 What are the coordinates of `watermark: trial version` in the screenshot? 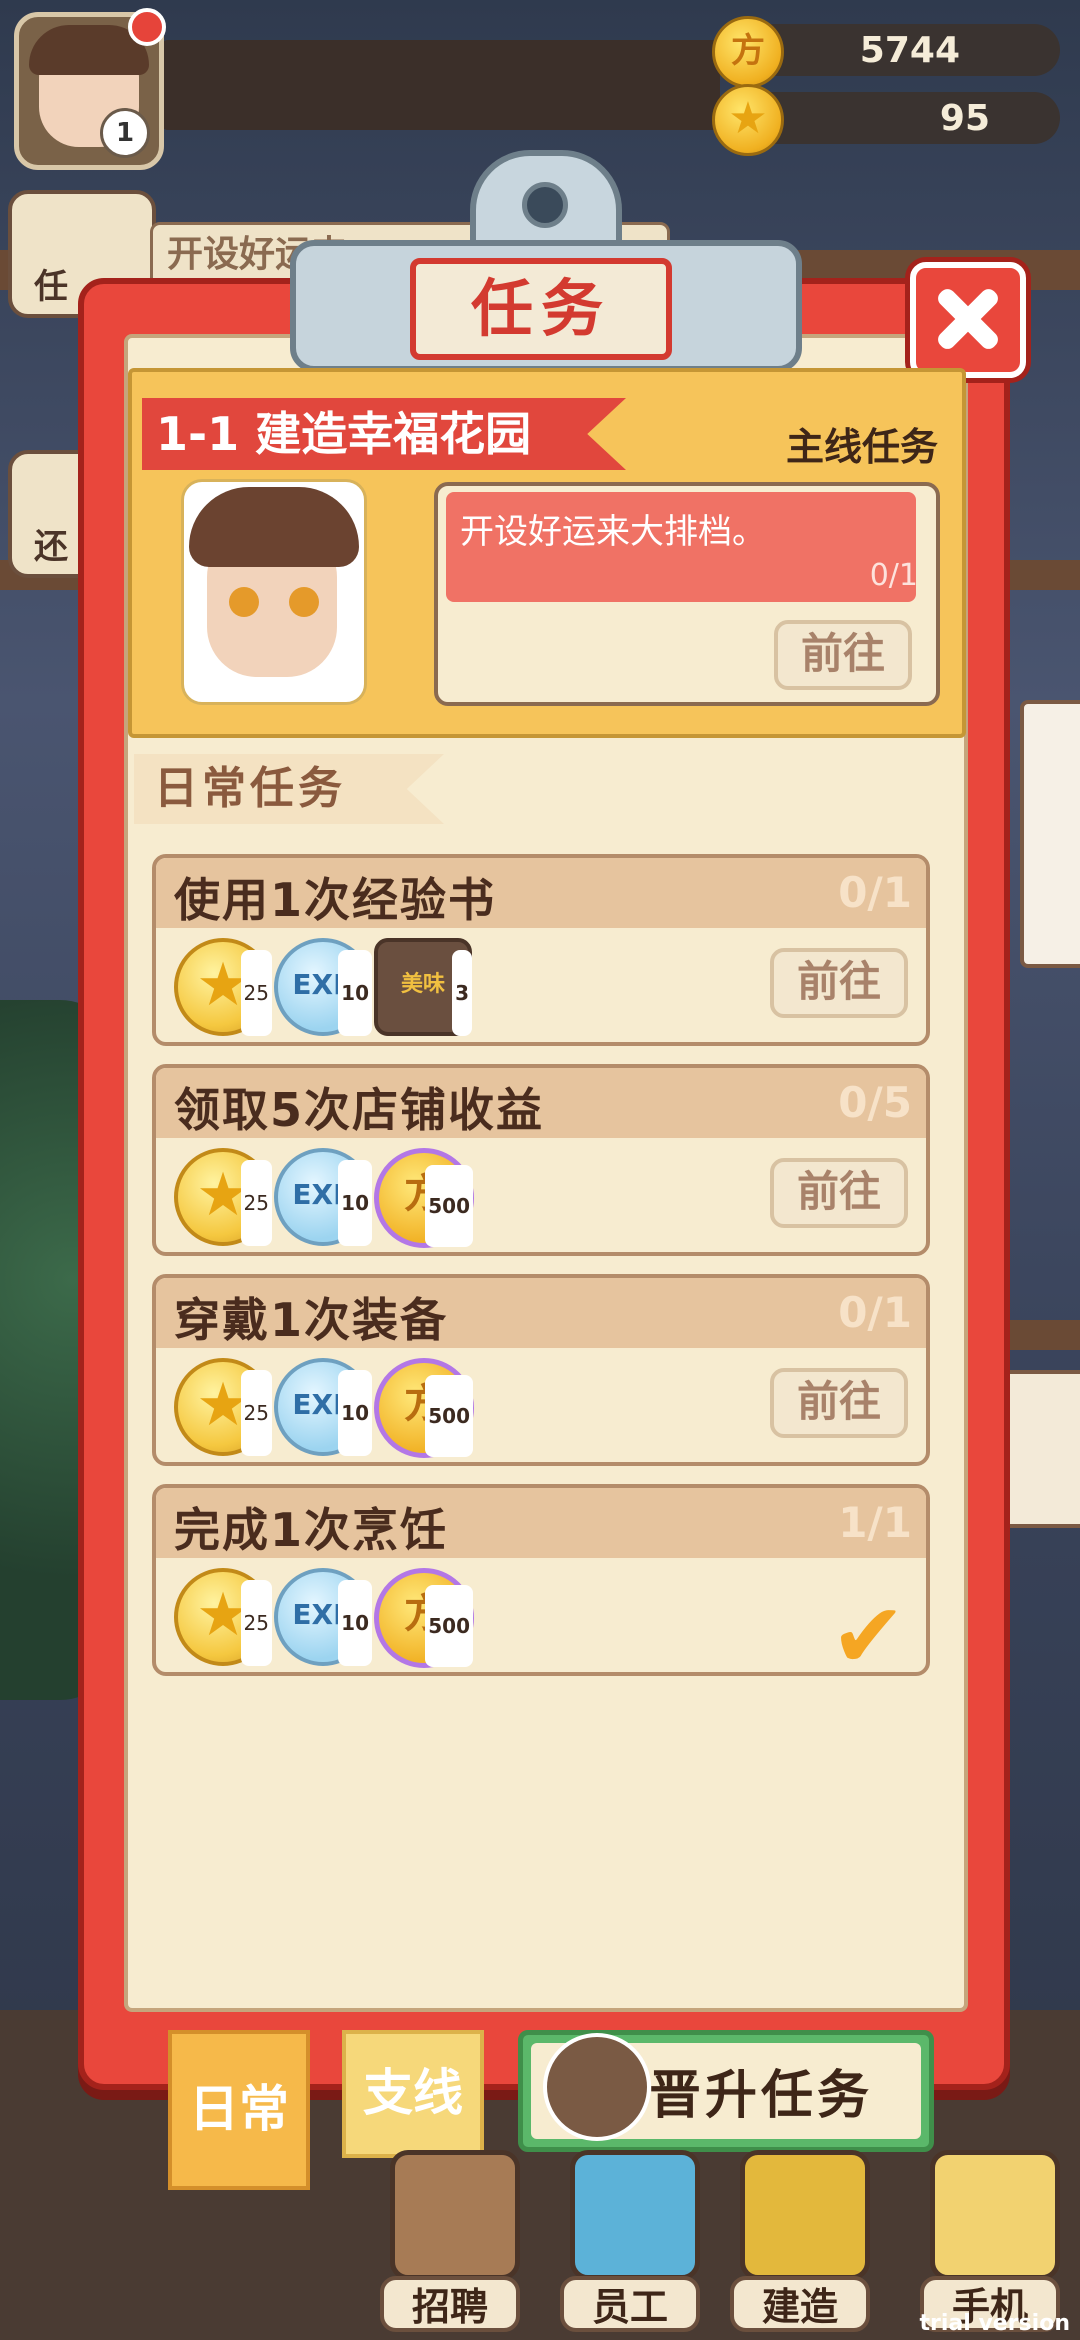 It's located at (994, 2323).